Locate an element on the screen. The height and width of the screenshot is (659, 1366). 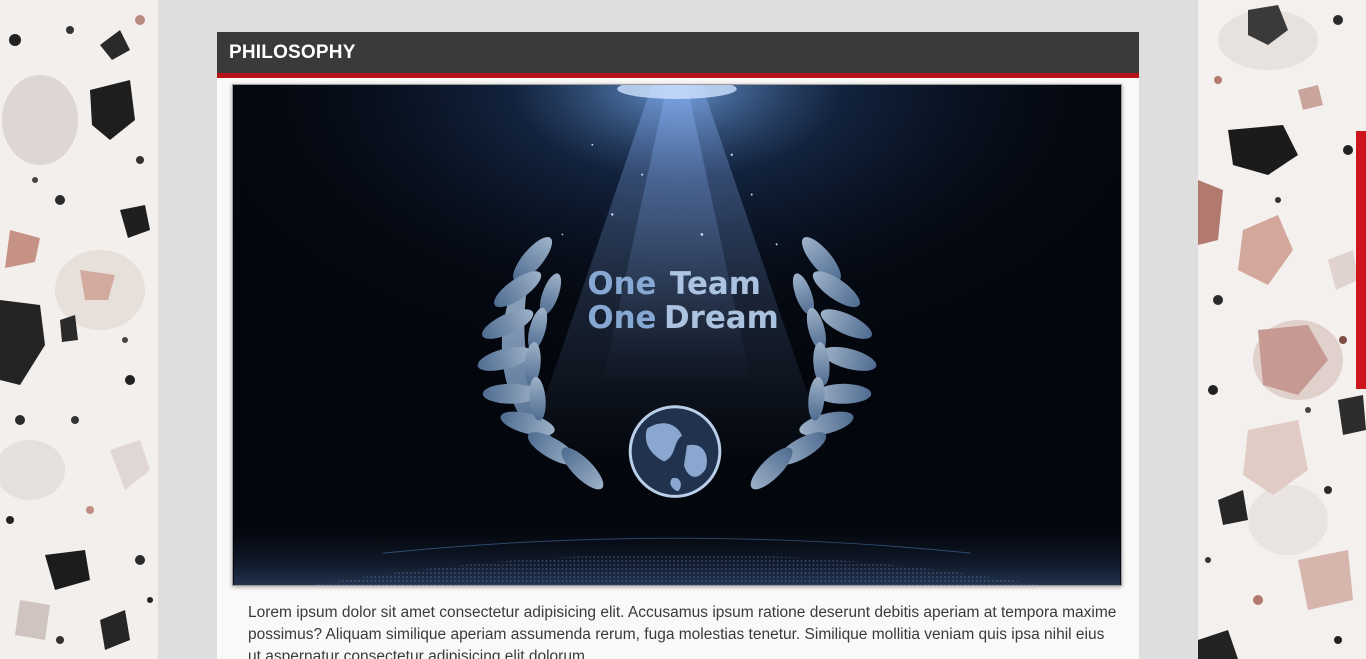
hero-line2-b: Dream is located at coordinates (721, 318).